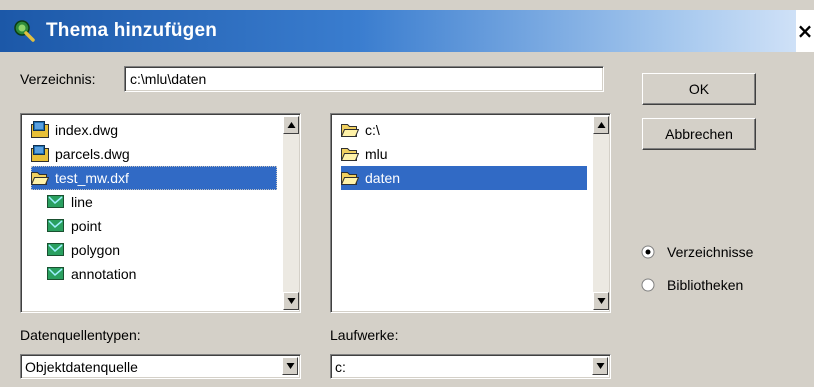  What do you see at coordinates (80, 154) in the screenshot?
I see `list-item: parcels.dwg` at bounding box center [80, 154].